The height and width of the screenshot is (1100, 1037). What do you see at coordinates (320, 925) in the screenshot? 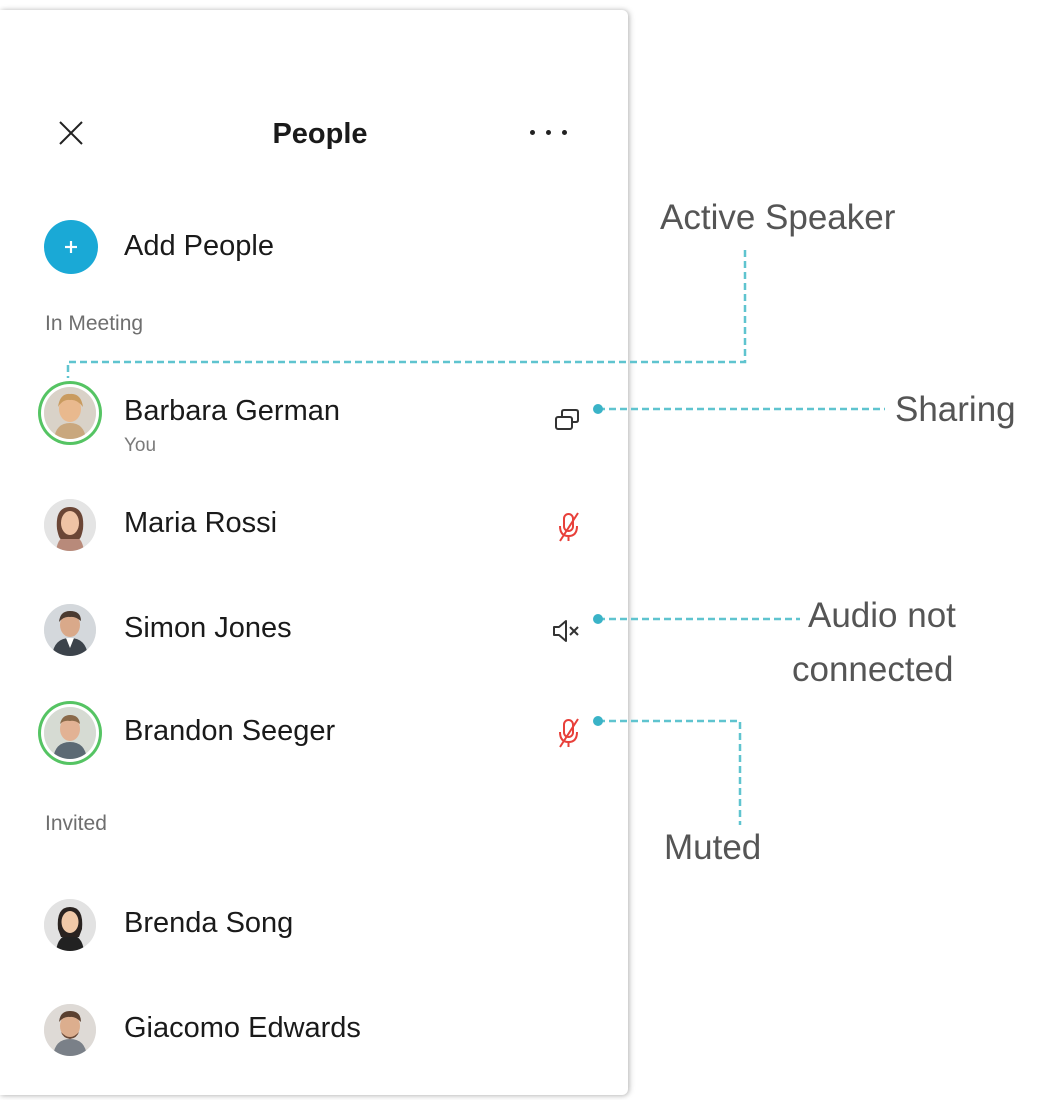
I see `invited-row: Brenda Song` at bounding box center [320, 925].